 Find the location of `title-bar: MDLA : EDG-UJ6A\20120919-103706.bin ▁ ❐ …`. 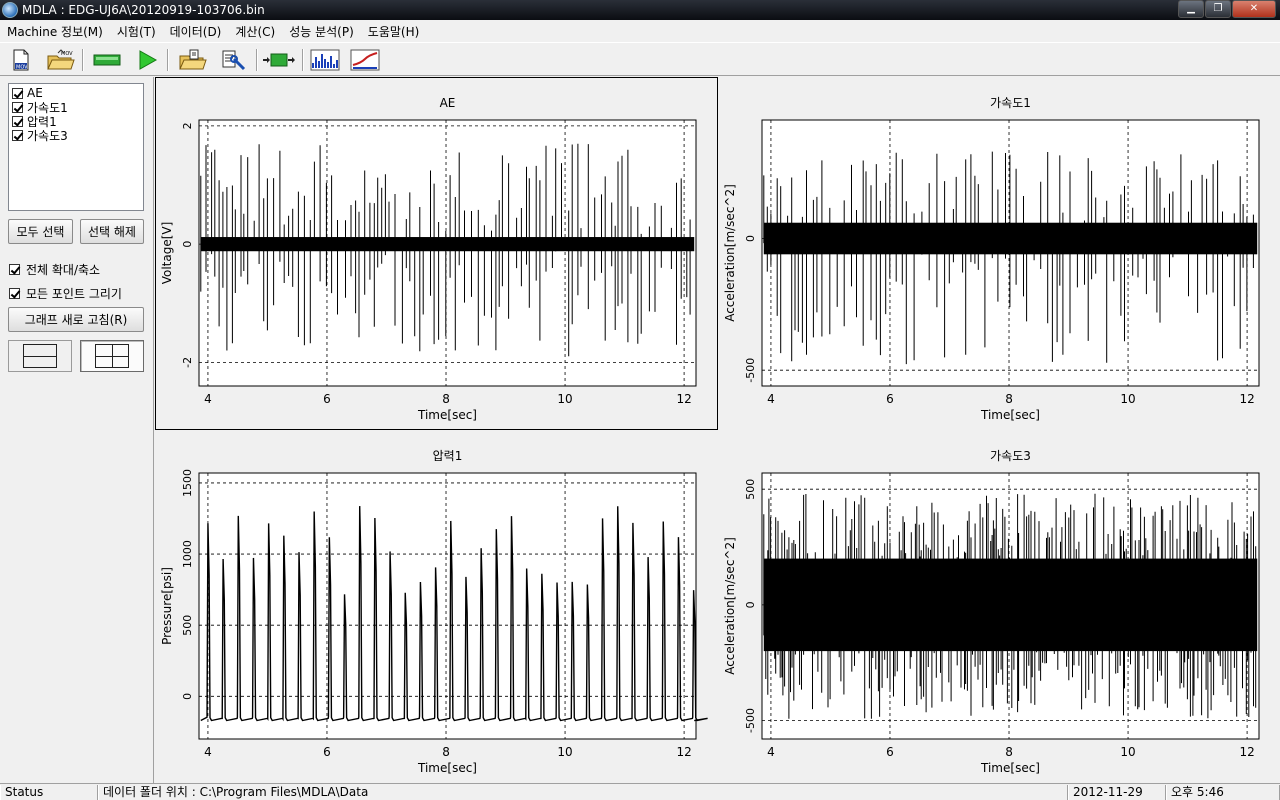

title-bar: MDLA : EDG-UJ6A\20120919-103706.bin ▁ ❐ … is located at coordinates (640, 10).